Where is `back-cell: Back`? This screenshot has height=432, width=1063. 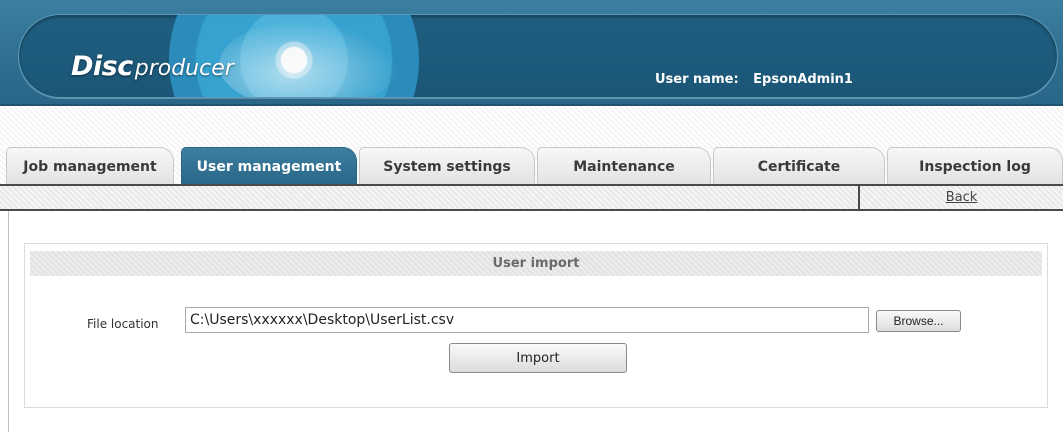 back-cell: Back is located at coordinates (960, 197).